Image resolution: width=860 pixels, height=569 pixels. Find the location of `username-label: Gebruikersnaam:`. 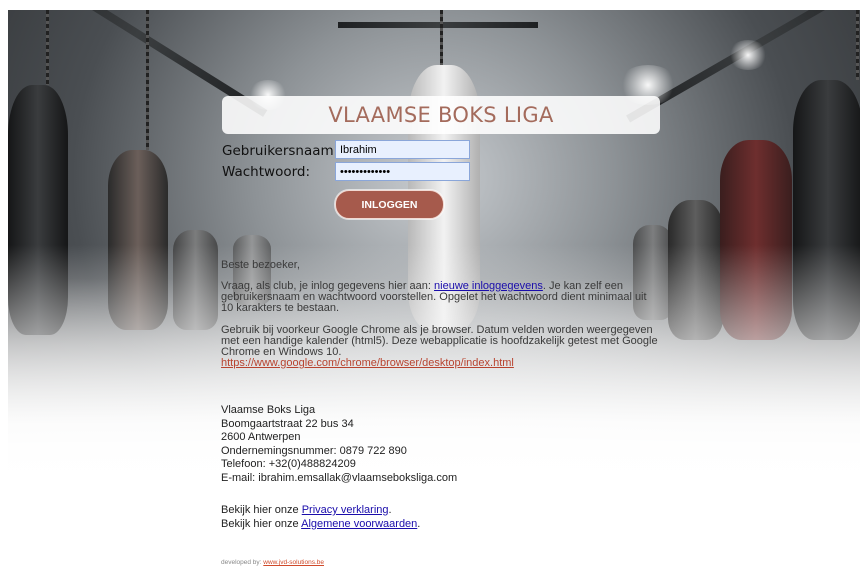

username-label: Gebruikersnaam: is located at coordinates (280, 151).